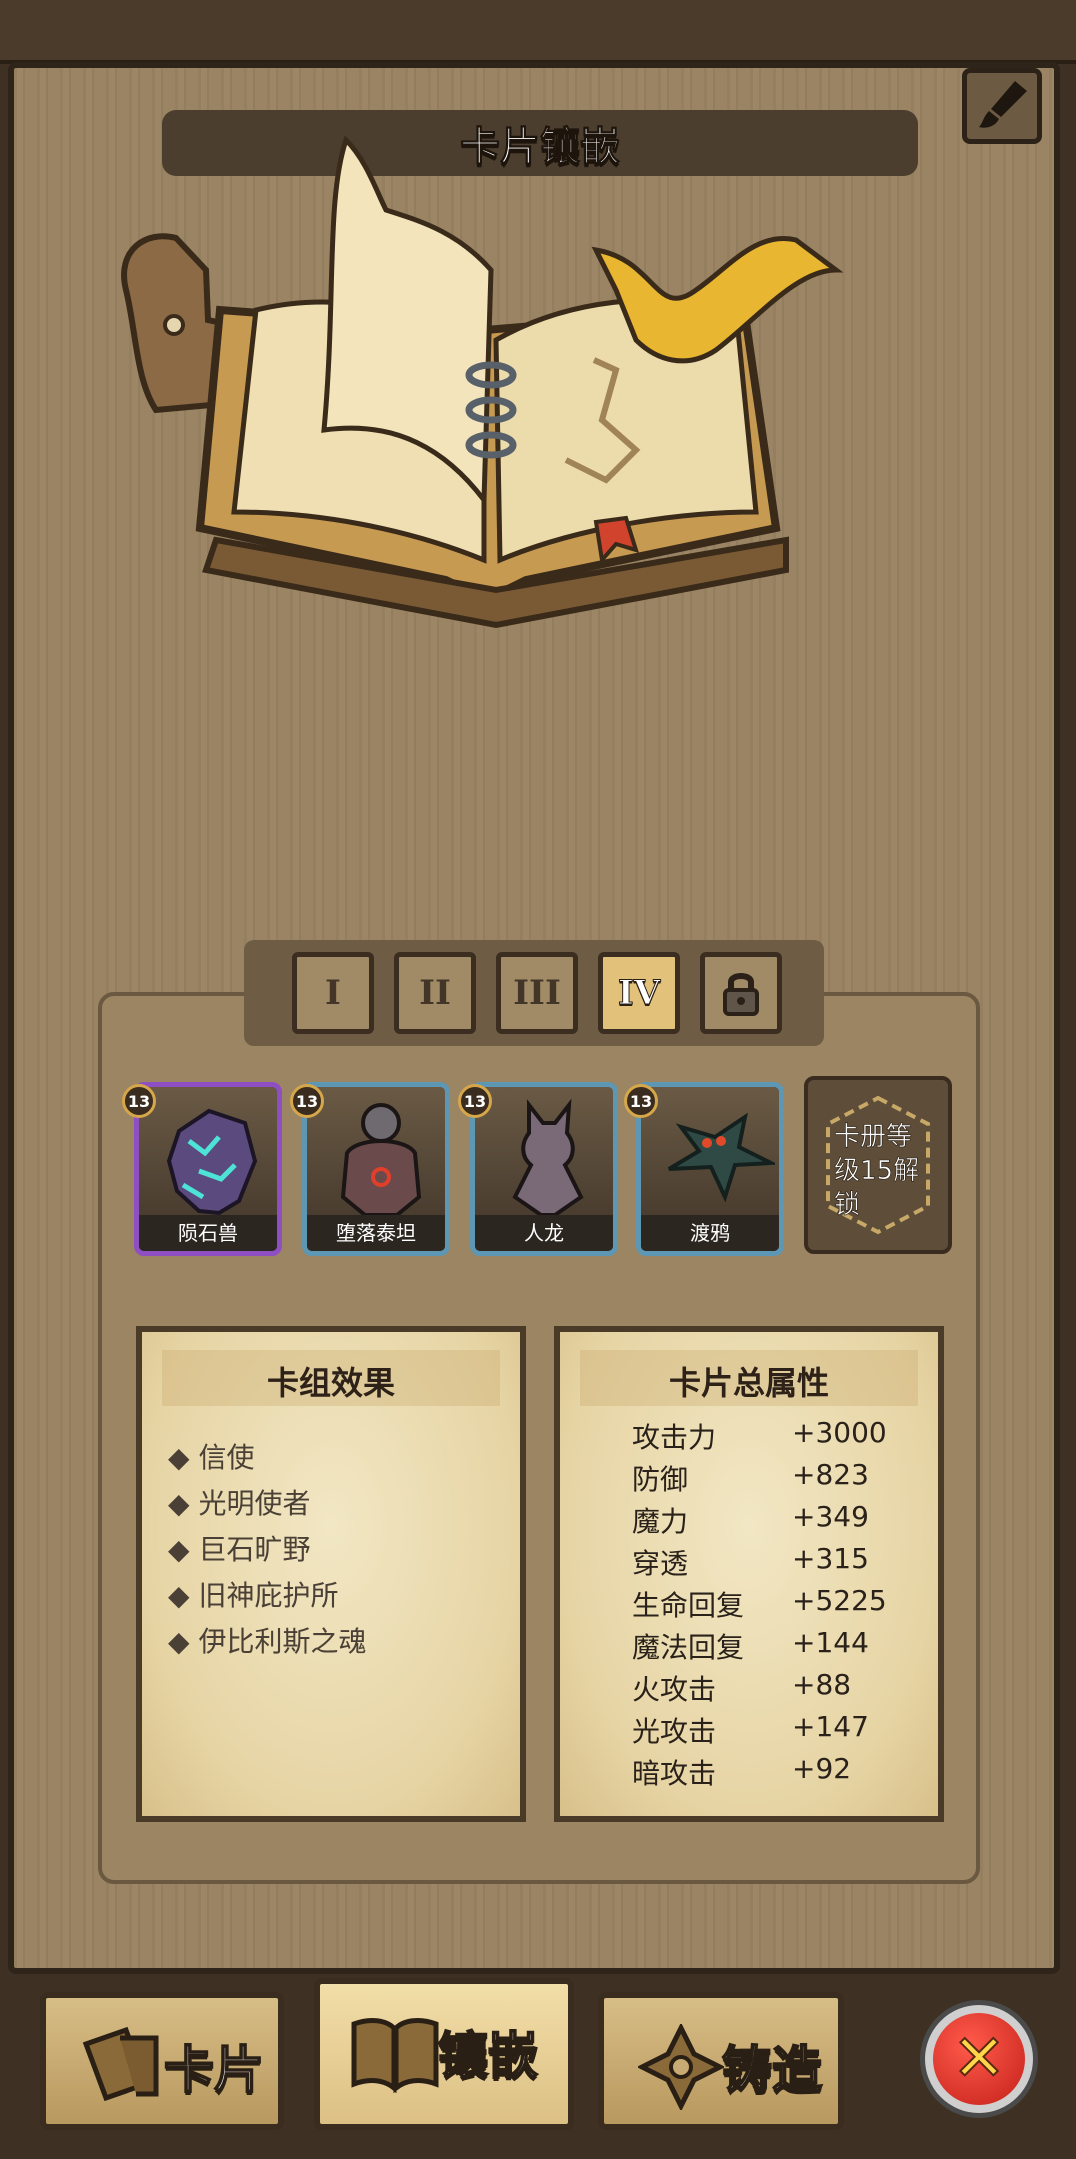  Describe the element at coordinates (537, 993) in the screenshot. I see `tier-tab-3: III` at that location.